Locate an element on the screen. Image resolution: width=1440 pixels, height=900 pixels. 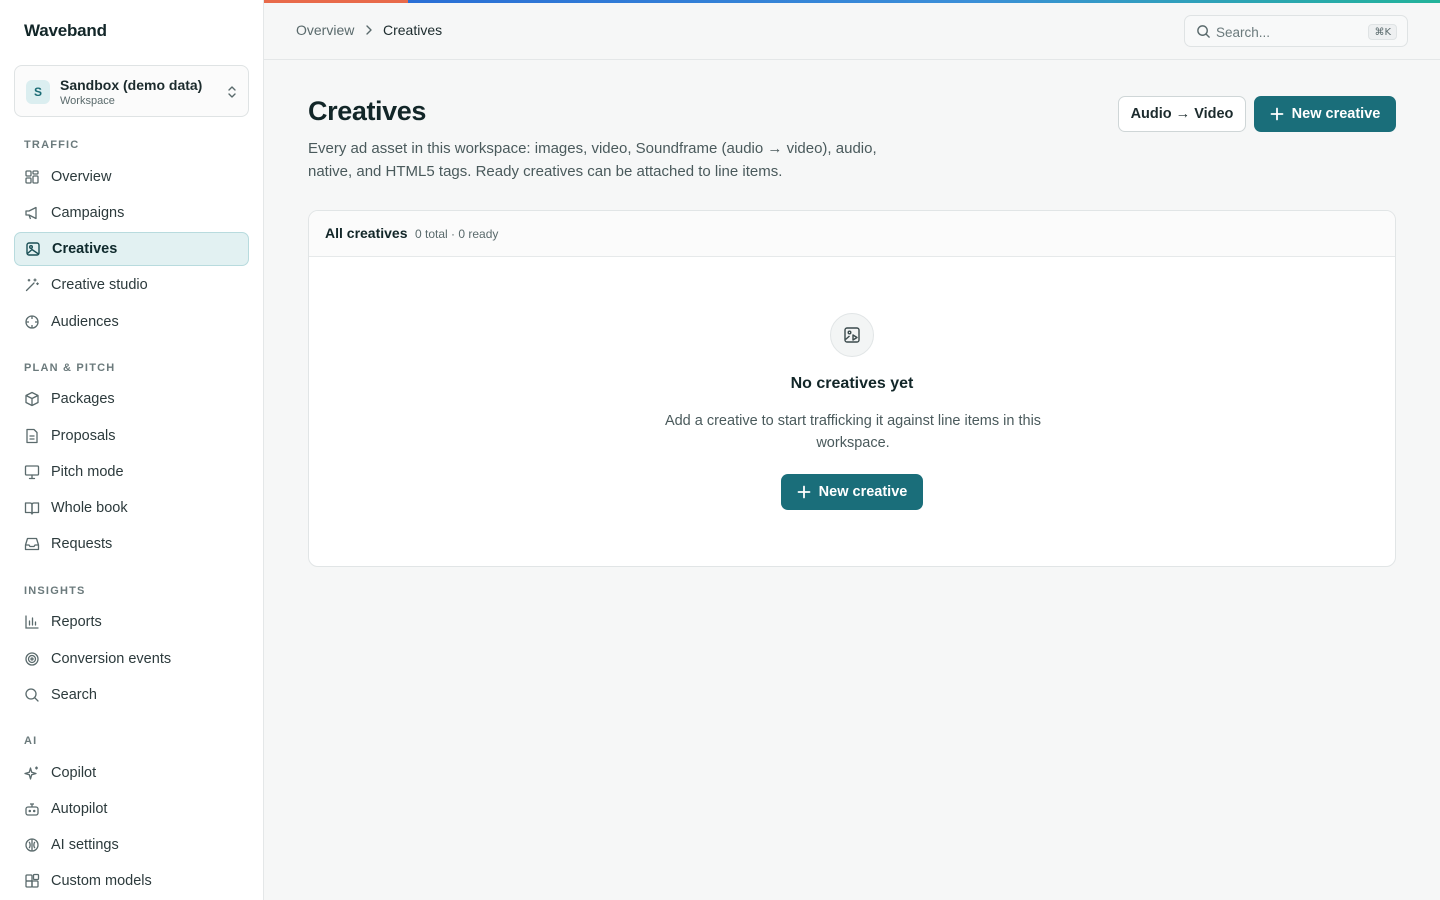
sidebar-item-label: Whole book is located at coordinates (89, 508).